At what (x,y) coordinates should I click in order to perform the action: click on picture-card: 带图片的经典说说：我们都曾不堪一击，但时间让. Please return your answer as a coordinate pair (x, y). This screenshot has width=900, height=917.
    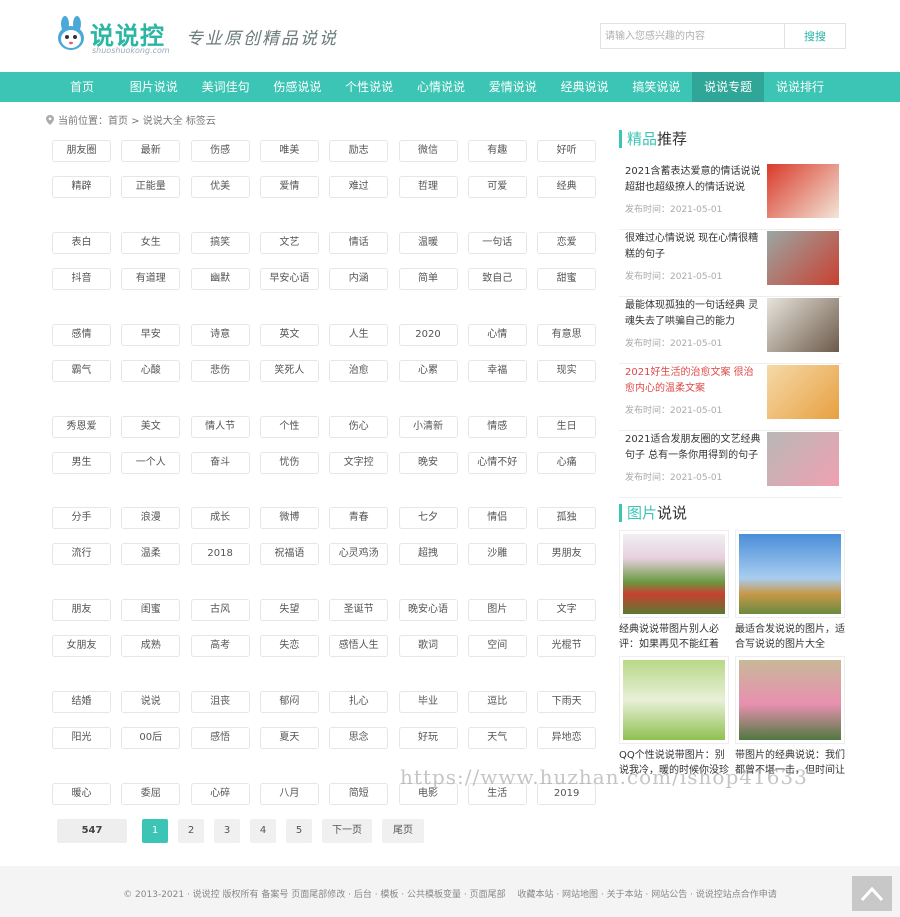
    Looking at the image, I should click on (790, 717).